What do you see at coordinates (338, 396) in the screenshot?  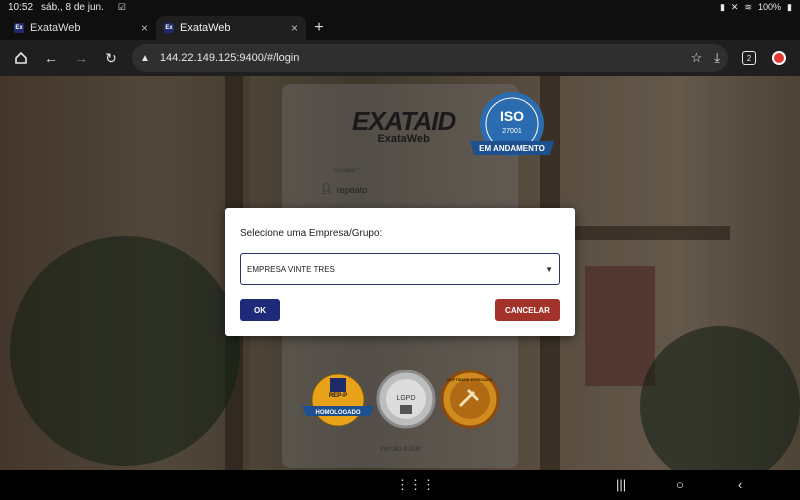 I see `badge-rep-label: REP-P` at bounding box center [338, 396].